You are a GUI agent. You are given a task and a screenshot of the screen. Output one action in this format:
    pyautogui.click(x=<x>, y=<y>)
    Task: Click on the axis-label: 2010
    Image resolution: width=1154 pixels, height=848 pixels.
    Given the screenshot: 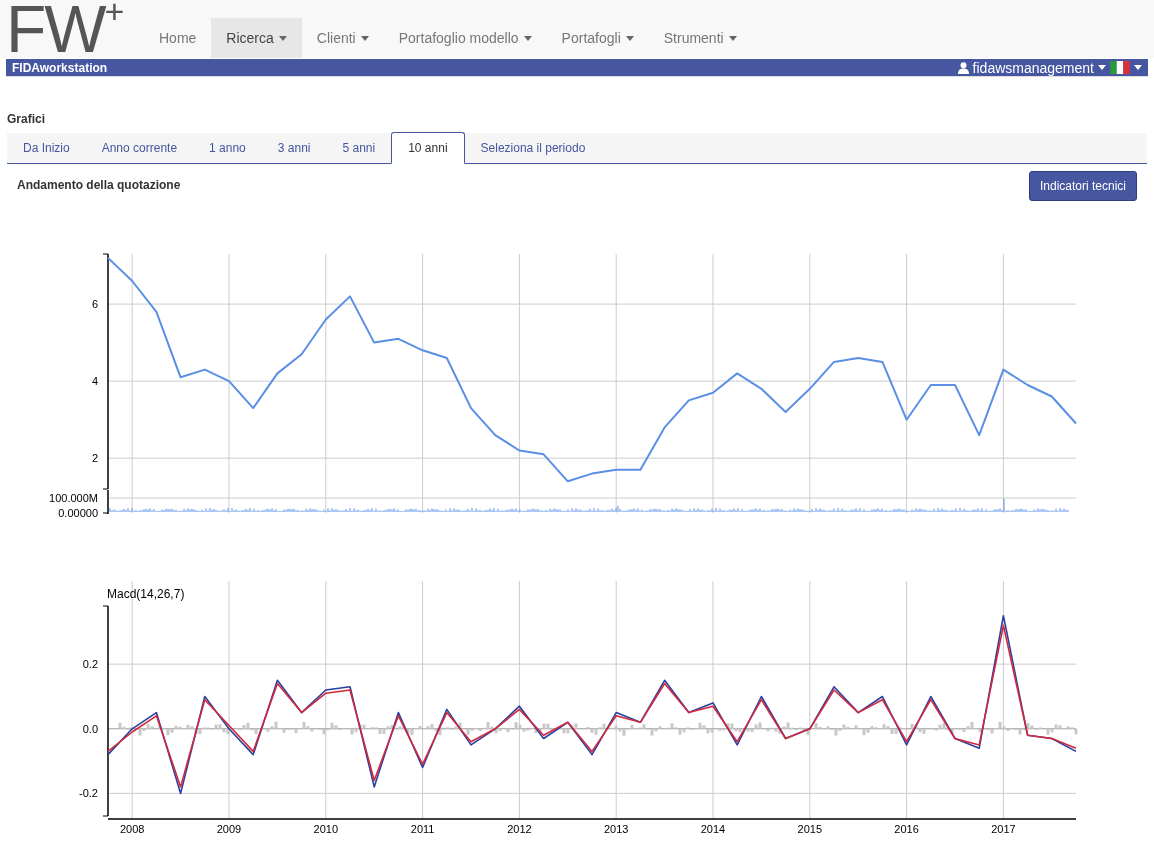 What is the action you would take?
    pyautogui.click(x=326, y=829)
    